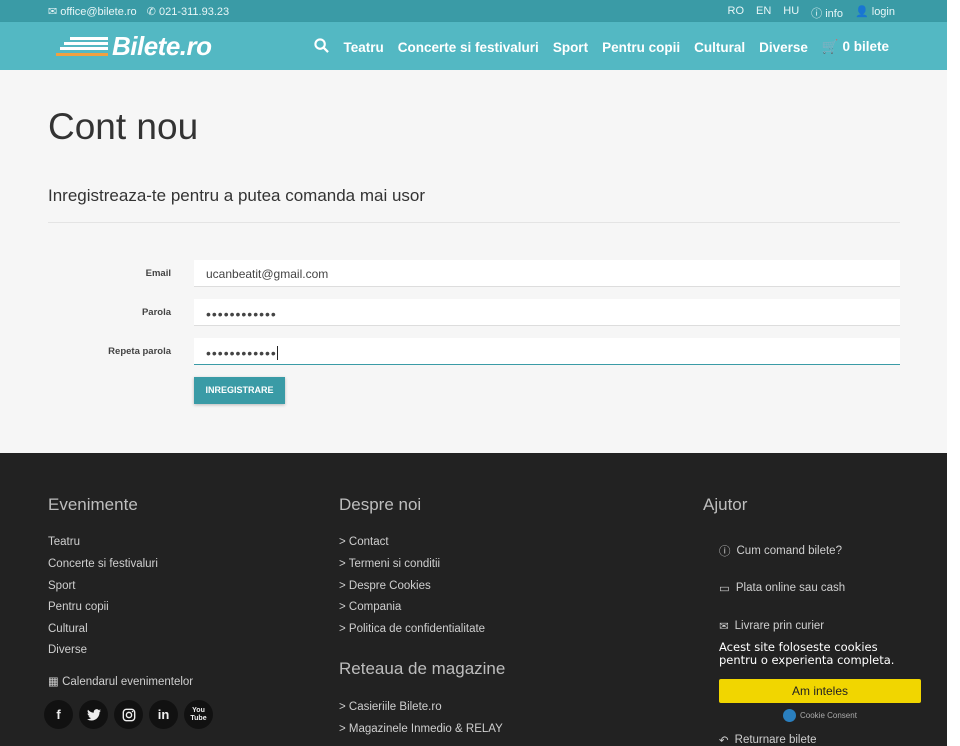 This screenshot has width=960, height=746. I want to click on help-item-plata: ▭ Plata online sau cash, so click(782, 588).